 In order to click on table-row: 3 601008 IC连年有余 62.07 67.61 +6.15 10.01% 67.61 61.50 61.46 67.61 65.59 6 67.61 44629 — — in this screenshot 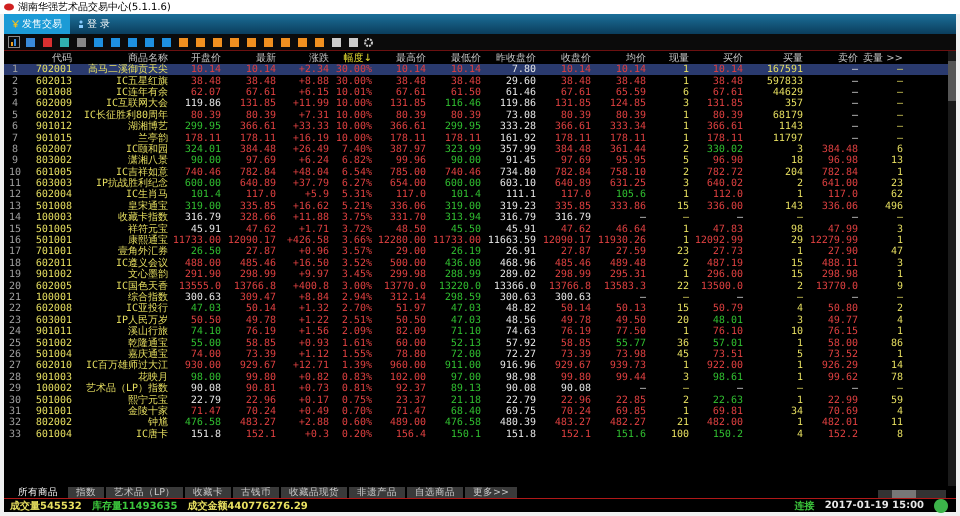, I will do `click(476, 92)`.